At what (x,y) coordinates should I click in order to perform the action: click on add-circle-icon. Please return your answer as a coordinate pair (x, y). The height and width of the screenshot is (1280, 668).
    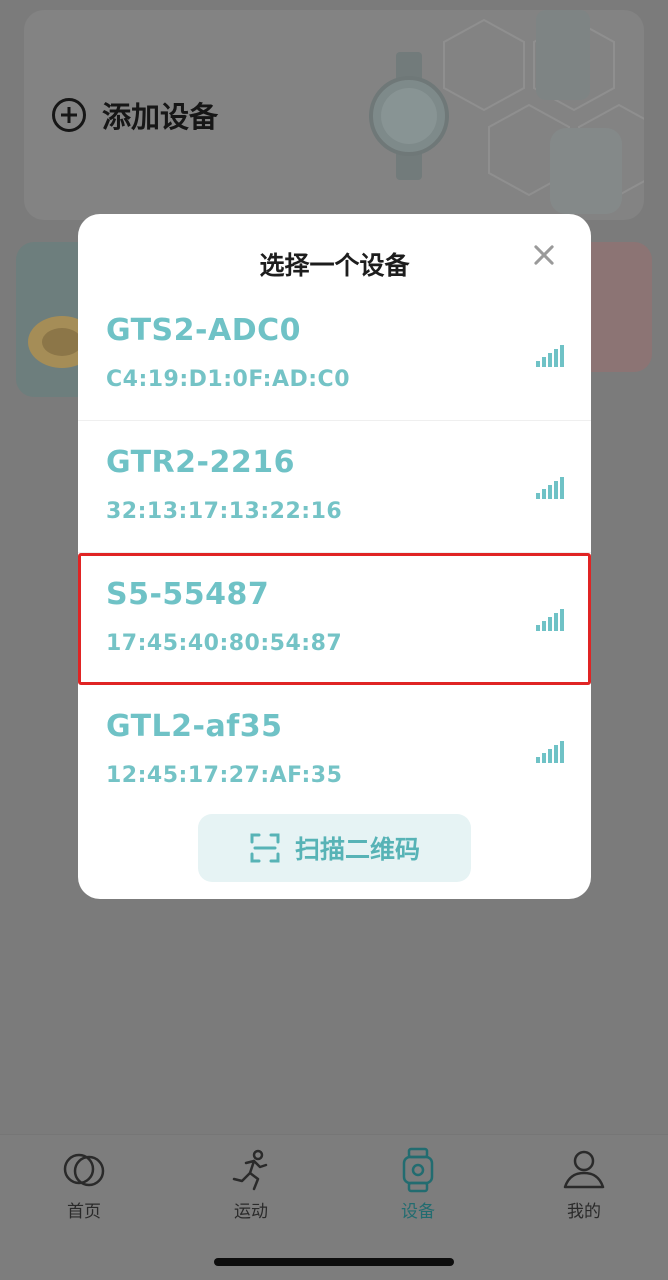
    Looking at the image, I should click on (69, 115).